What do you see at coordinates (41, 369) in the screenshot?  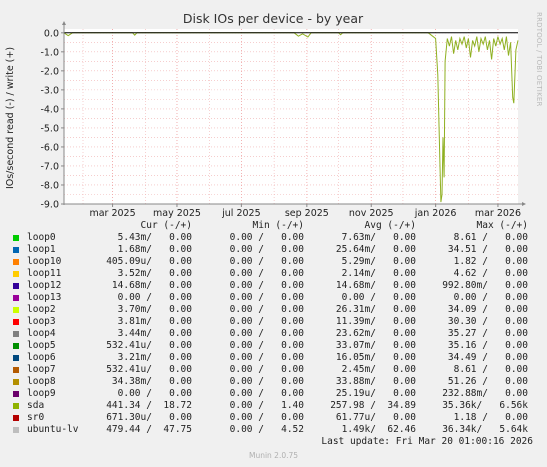 I see `legend-series-name: loop7` at bounding box center [41, 369].